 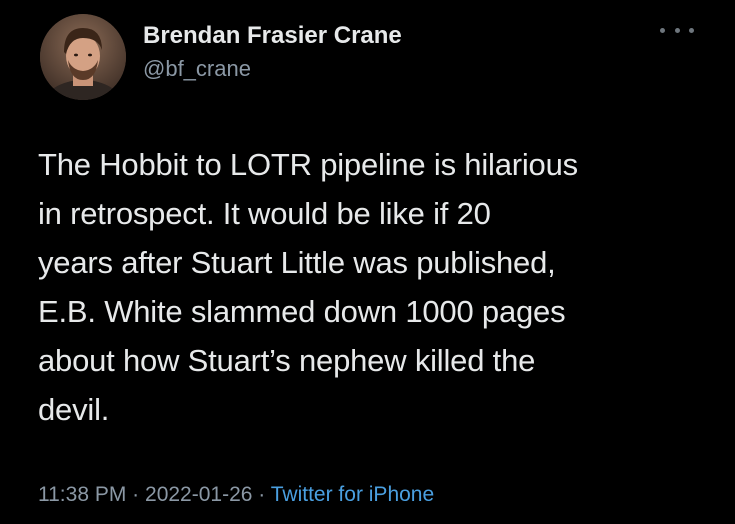 I want to click on tweet-text-line: years after Stuart Little was published,, so click(x=297, y=262).